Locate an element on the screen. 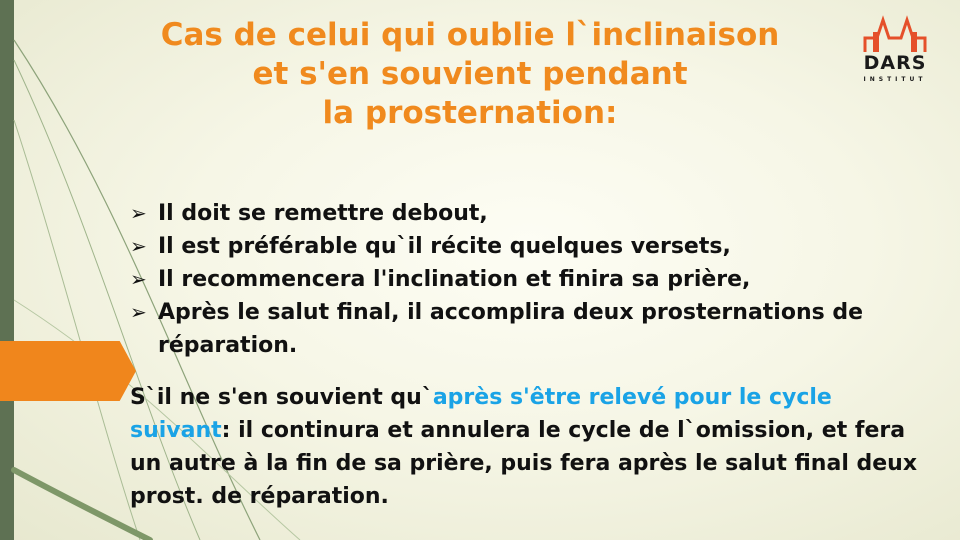  bullet-text: Il doit se remettre debout, is located at coordinates (323, 213).